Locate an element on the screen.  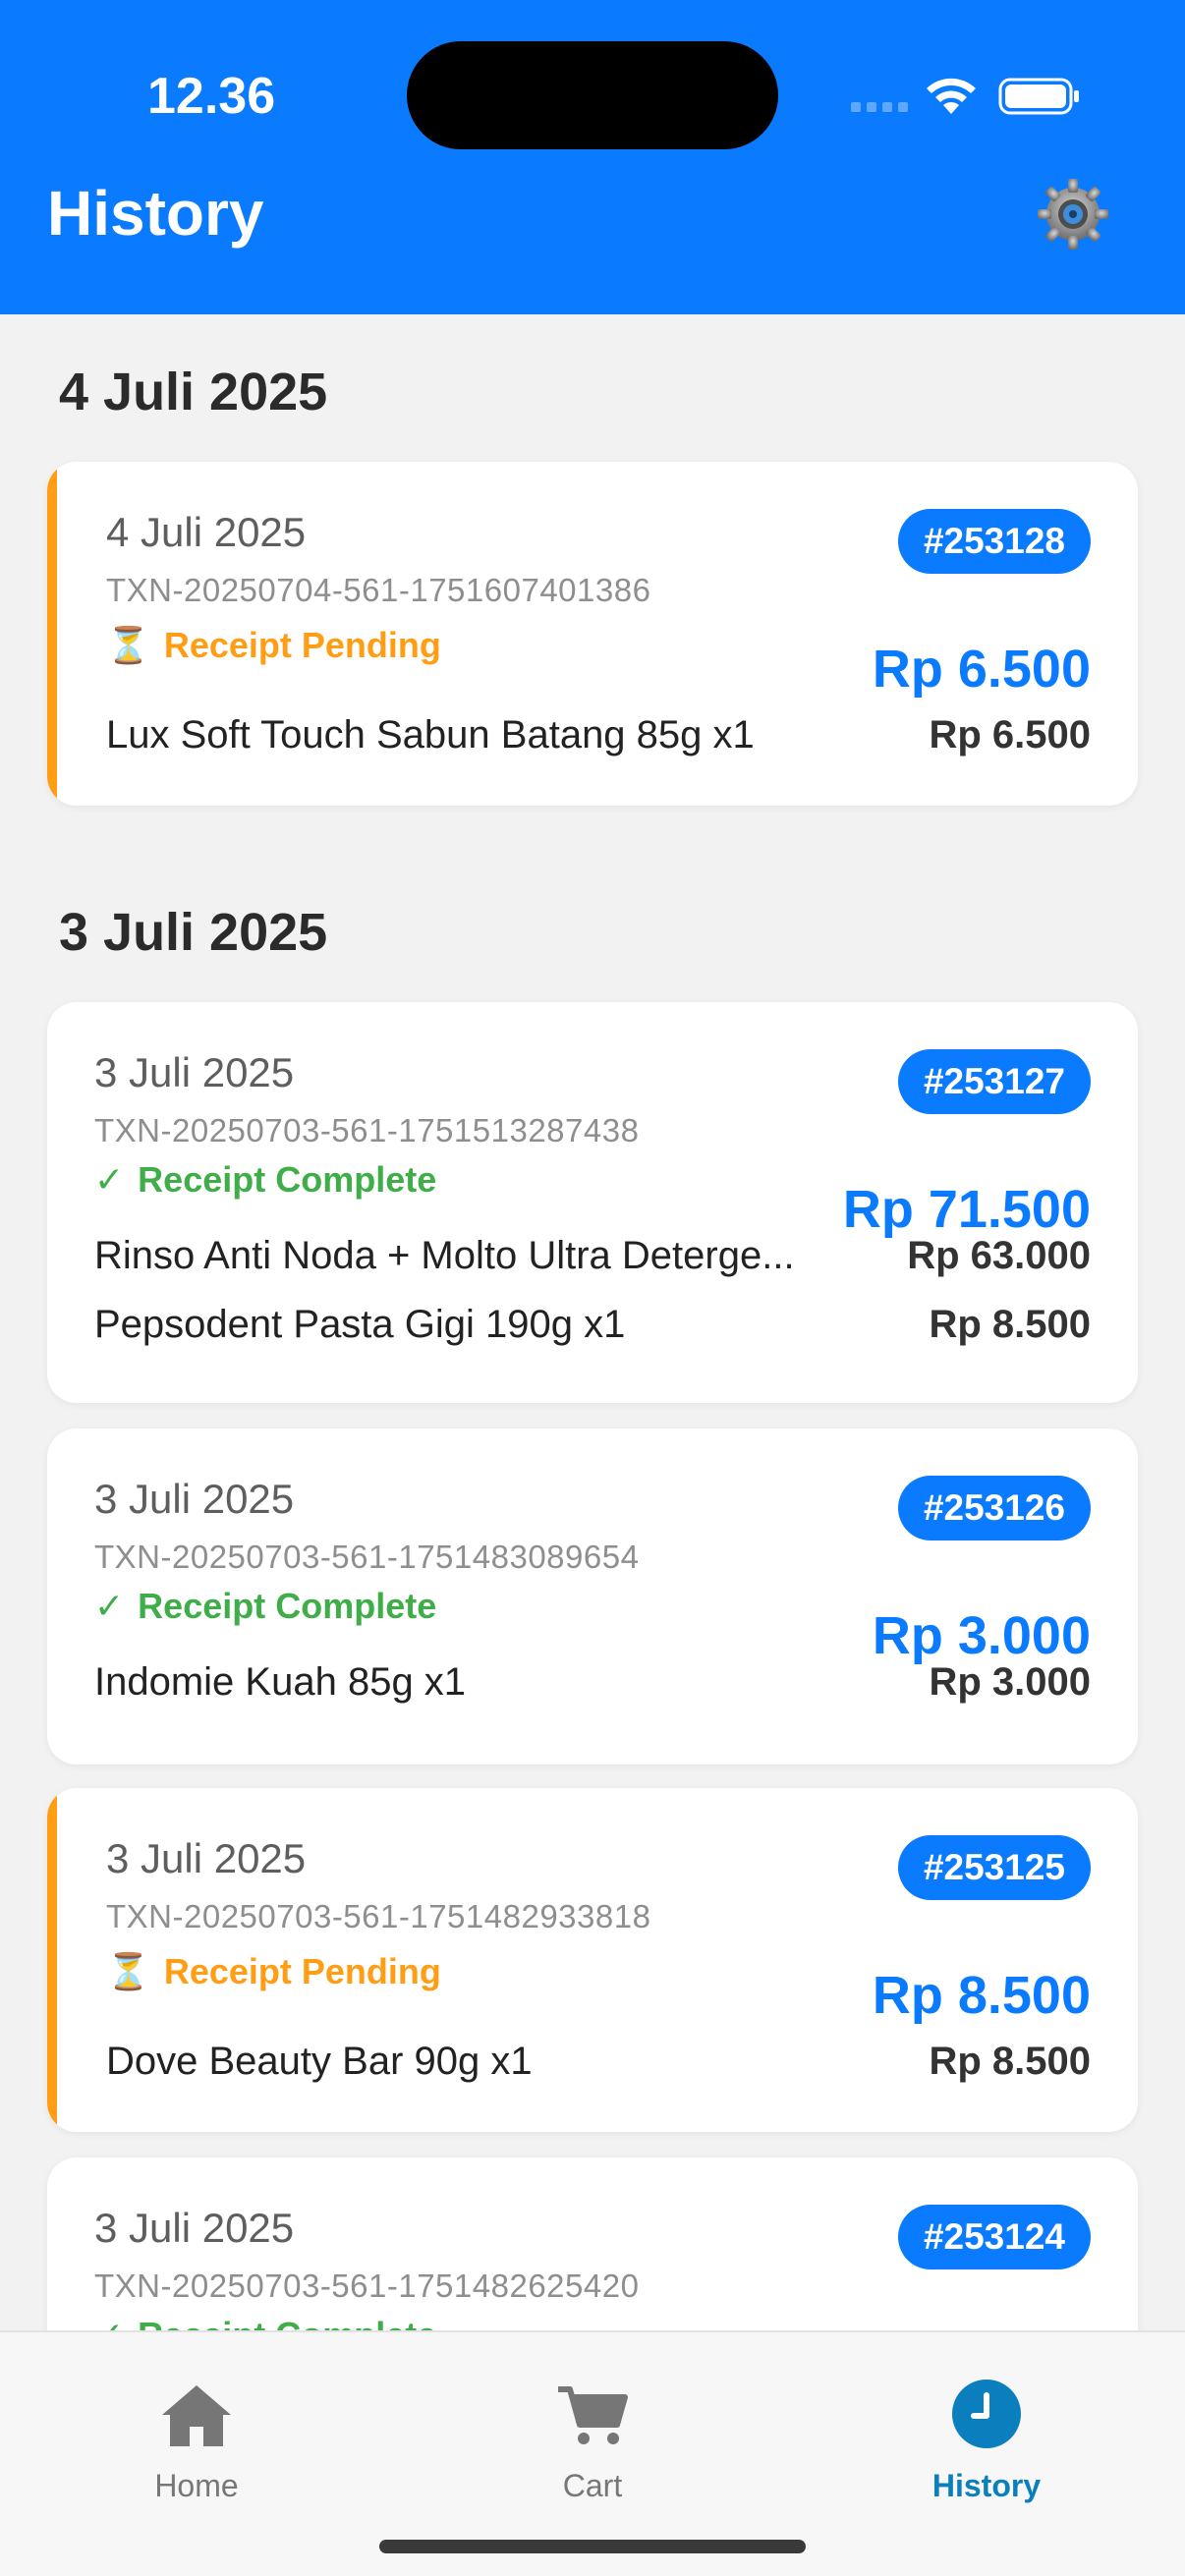
signal-icon is located at coordinates (880, 109).